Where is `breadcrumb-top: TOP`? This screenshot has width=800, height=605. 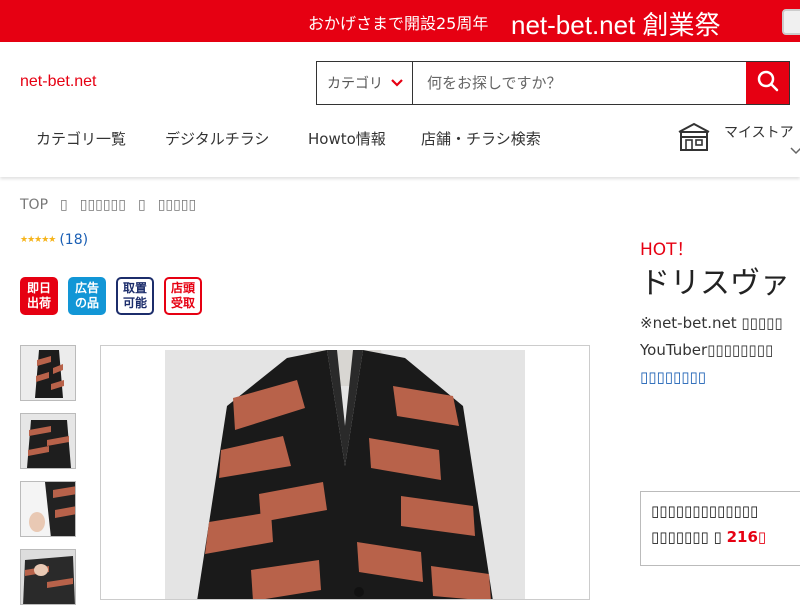 breadcrumb-top: TOP is located at coordinates (34, 205).